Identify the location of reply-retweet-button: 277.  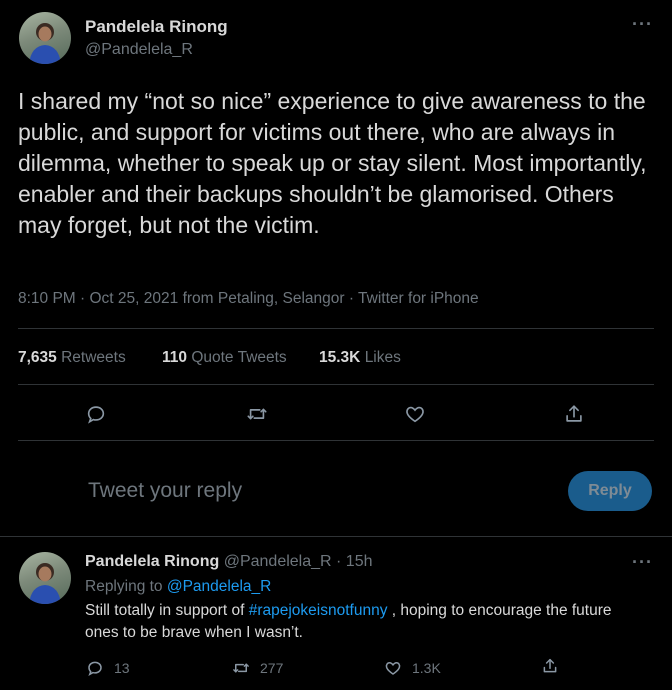
(257, 668).